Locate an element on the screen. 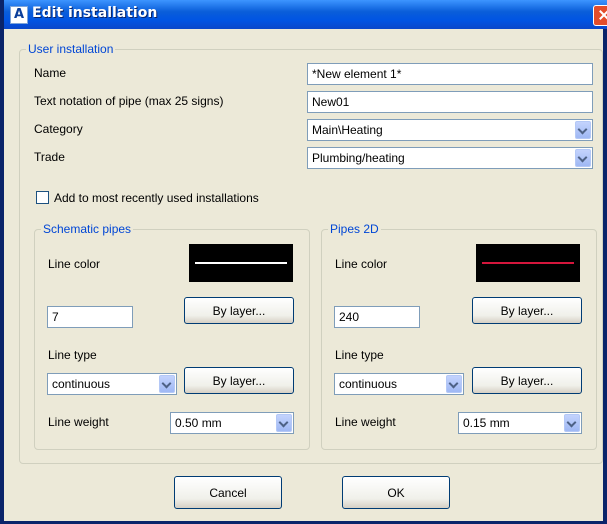 The image size is (607, 524). pipes-2d-line-weight-label: Line weight is located at coordinates (365, 422).